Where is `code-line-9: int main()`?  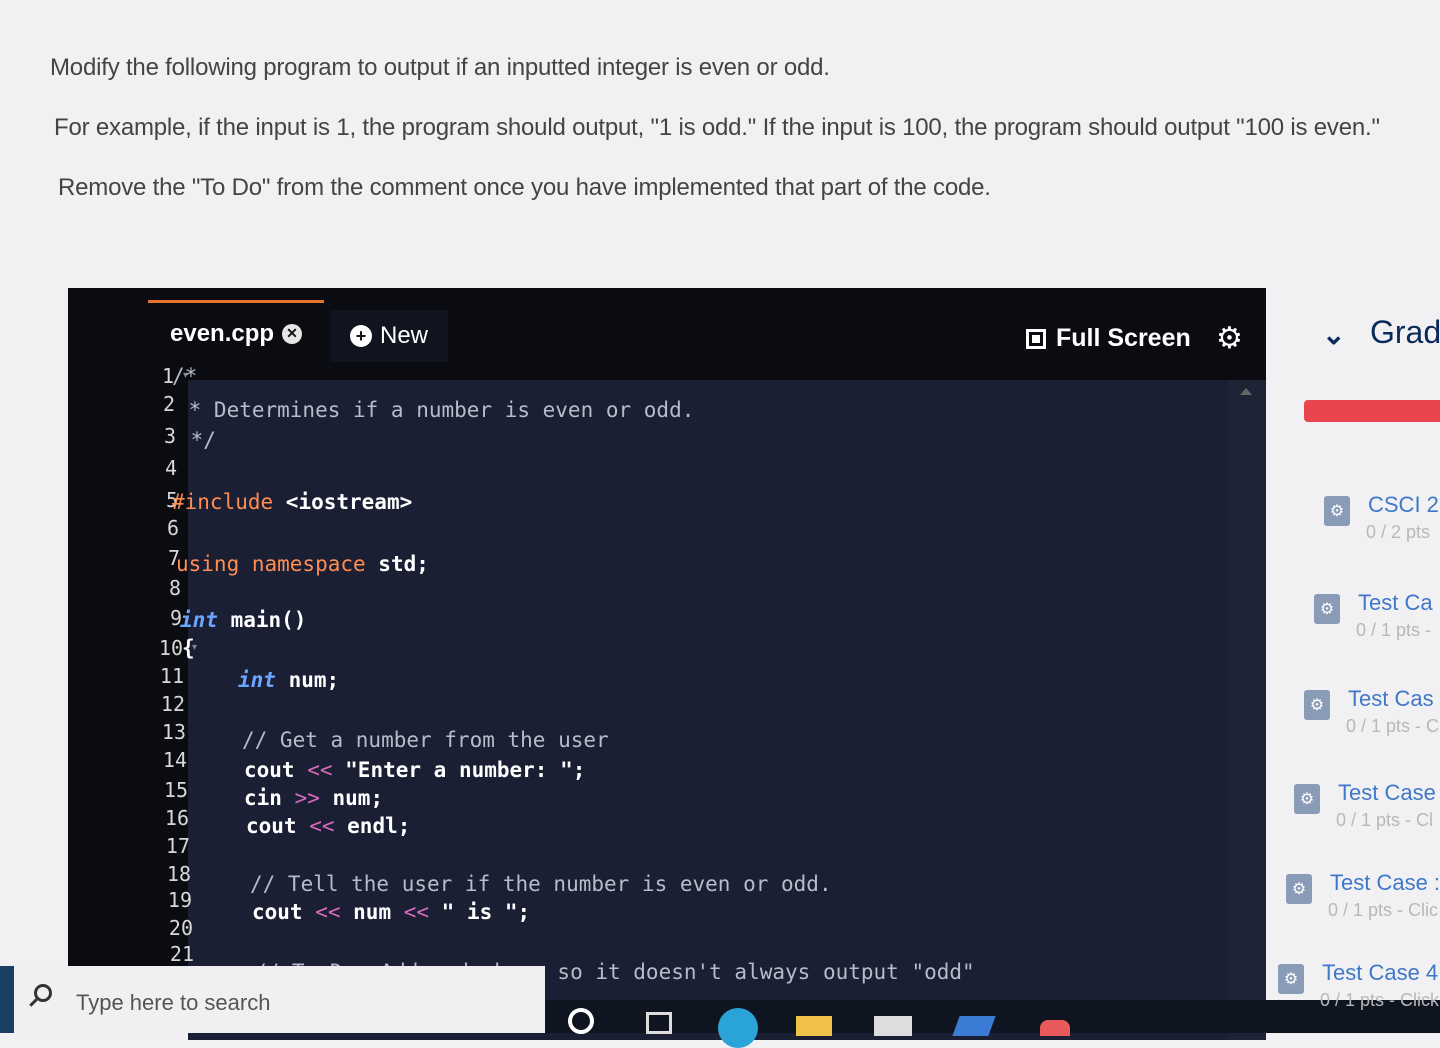
code-line-9: int main() is located at coordinates (243, 620).